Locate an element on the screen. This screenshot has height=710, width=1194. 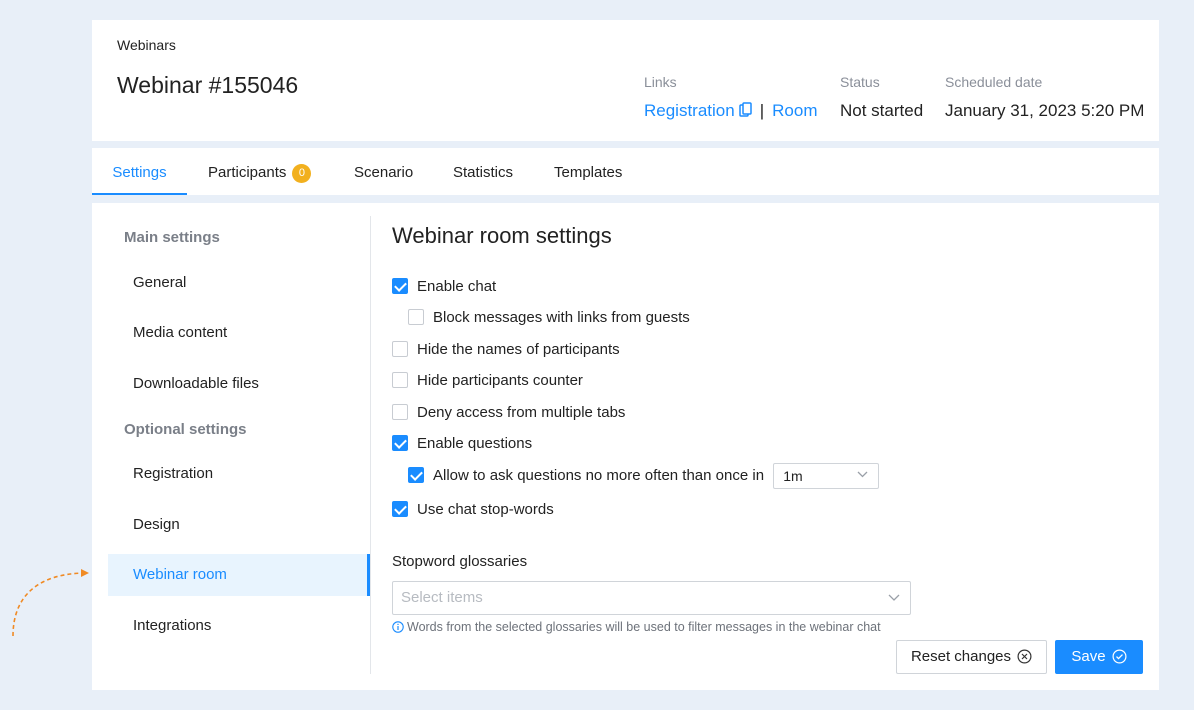
enable-chat-option: Enable chat is located at coordinates (444, 286).